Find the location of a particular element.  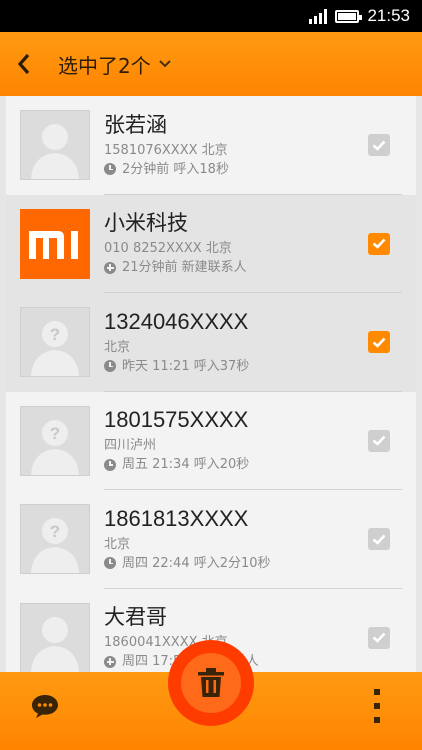

call-log-info: 周五 21:34 呼入20秒 is located at coordinates (186, 465).